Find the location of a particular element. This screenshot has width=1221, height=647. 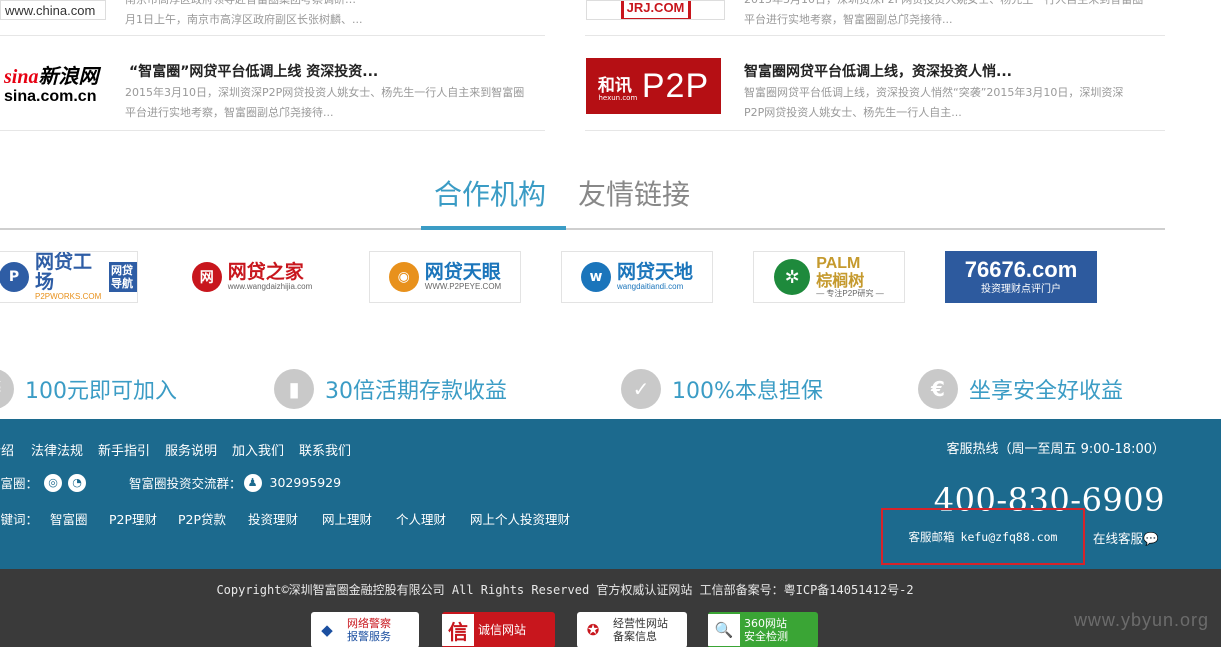

email-highlight-box: 客服邮箱 kefu@zfq88.com is located at coordinates (983, 536).